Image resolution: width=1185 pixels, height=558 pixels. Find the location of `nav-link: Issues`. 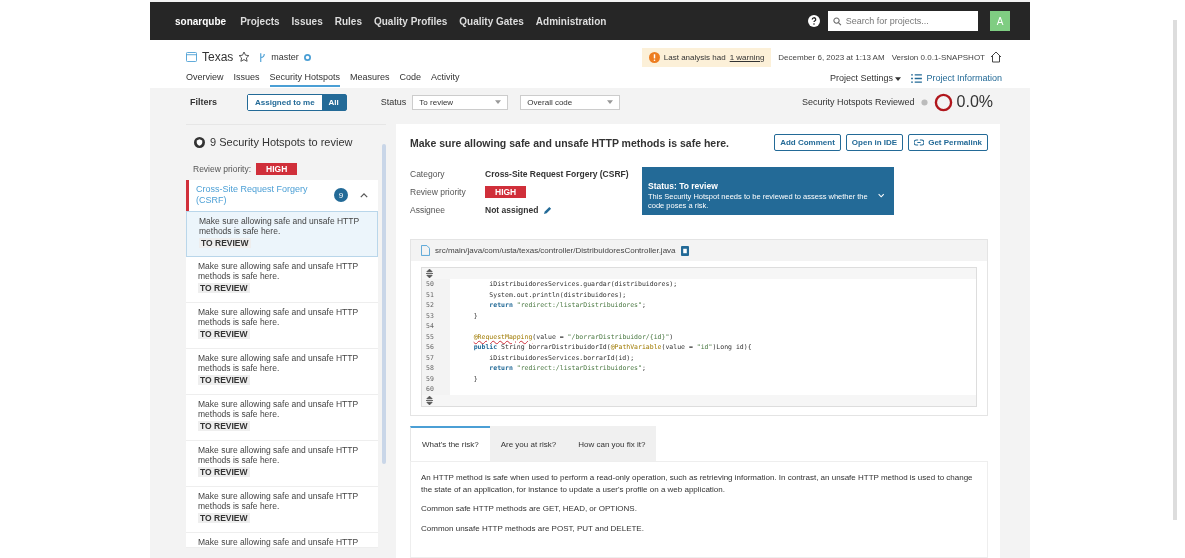

nav-link: Issues is located at coordinates (307, 21).